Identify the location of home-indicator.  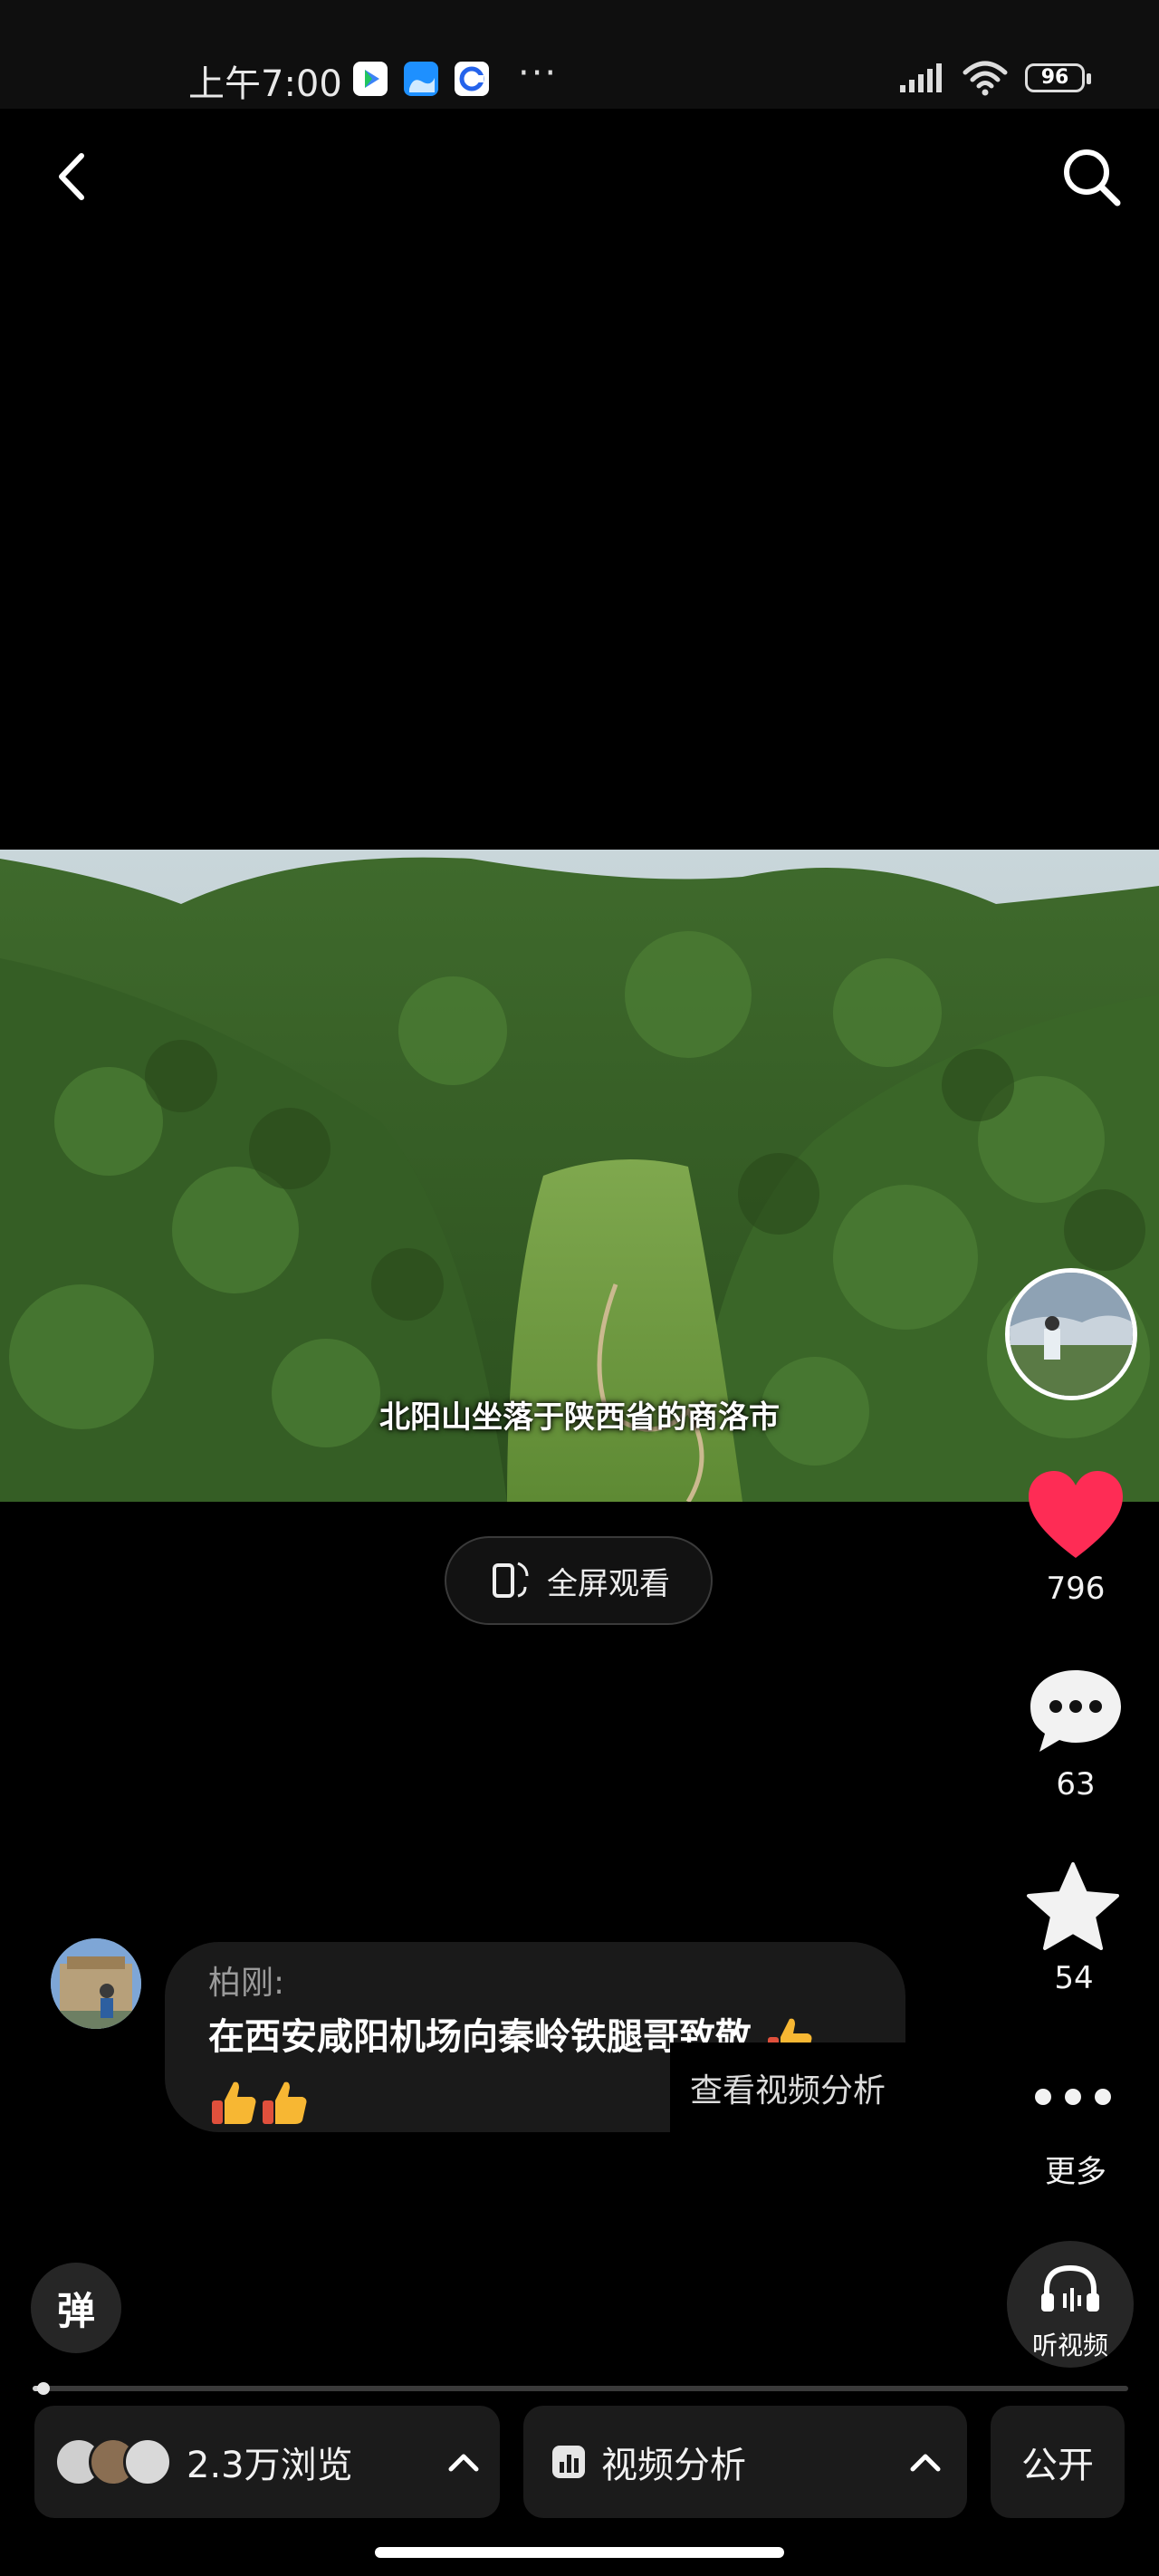
(579, 2552).